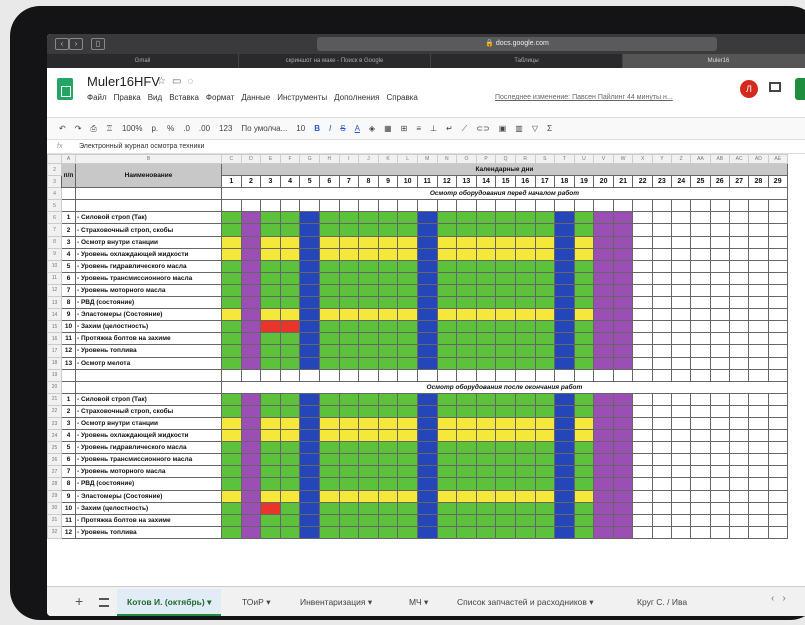 Image resolution: width=805 pixels, height=625 pixels. I want to click on comment-icon: ▣, so click(503, 128).